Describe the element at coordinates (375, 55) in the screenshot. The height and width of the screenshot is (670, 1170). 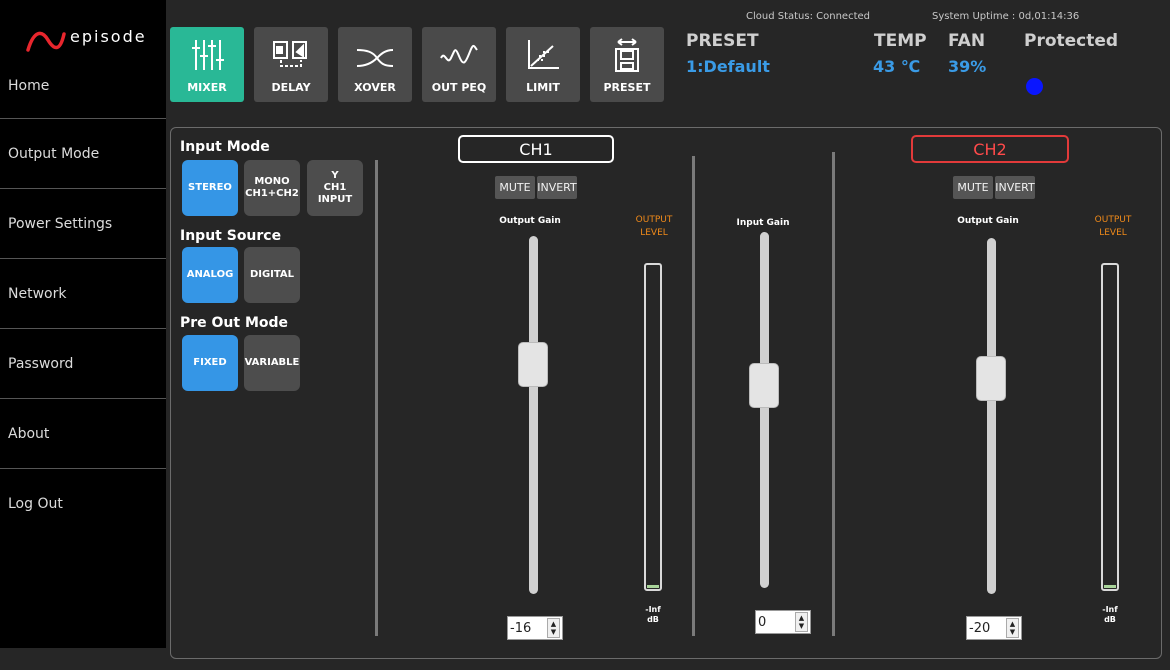
I see `xover-icon` at that location.